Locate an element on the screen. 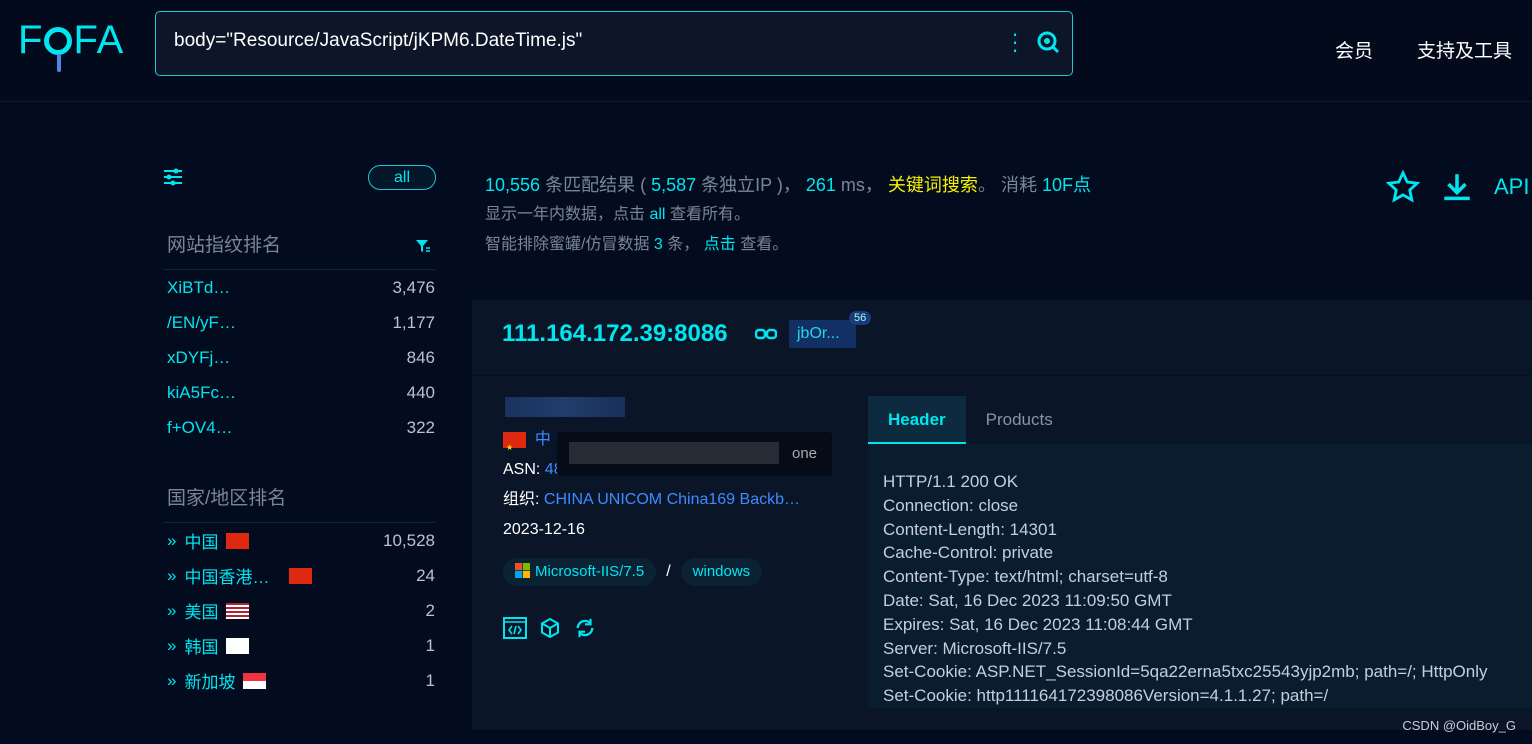 This screenshot has height=744, width=1532. keyword-search-link: 关键词搜索 is located at coordinates (933, 185).